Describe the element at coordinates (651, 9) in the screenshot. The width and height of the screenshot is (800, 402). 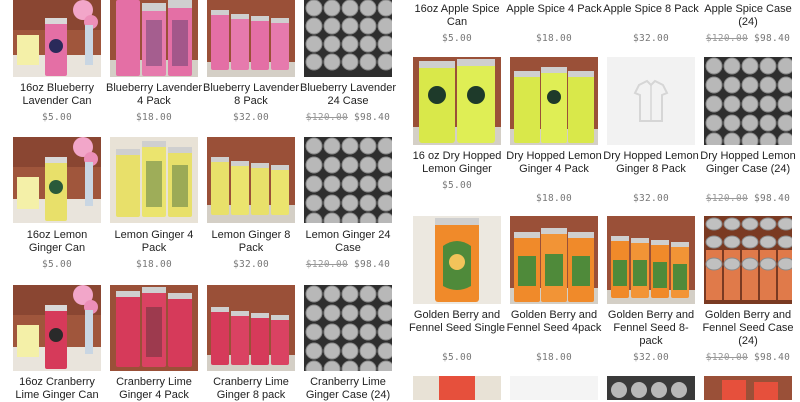
I see `product-title: Apple Spice 8 Pack` at that location.